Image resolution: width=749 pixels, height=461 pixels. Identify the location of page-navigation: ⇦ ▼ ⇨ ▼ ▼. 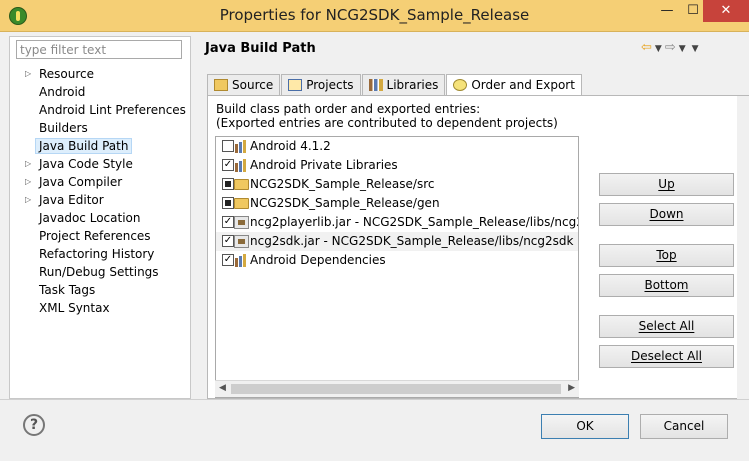
(671, 47).